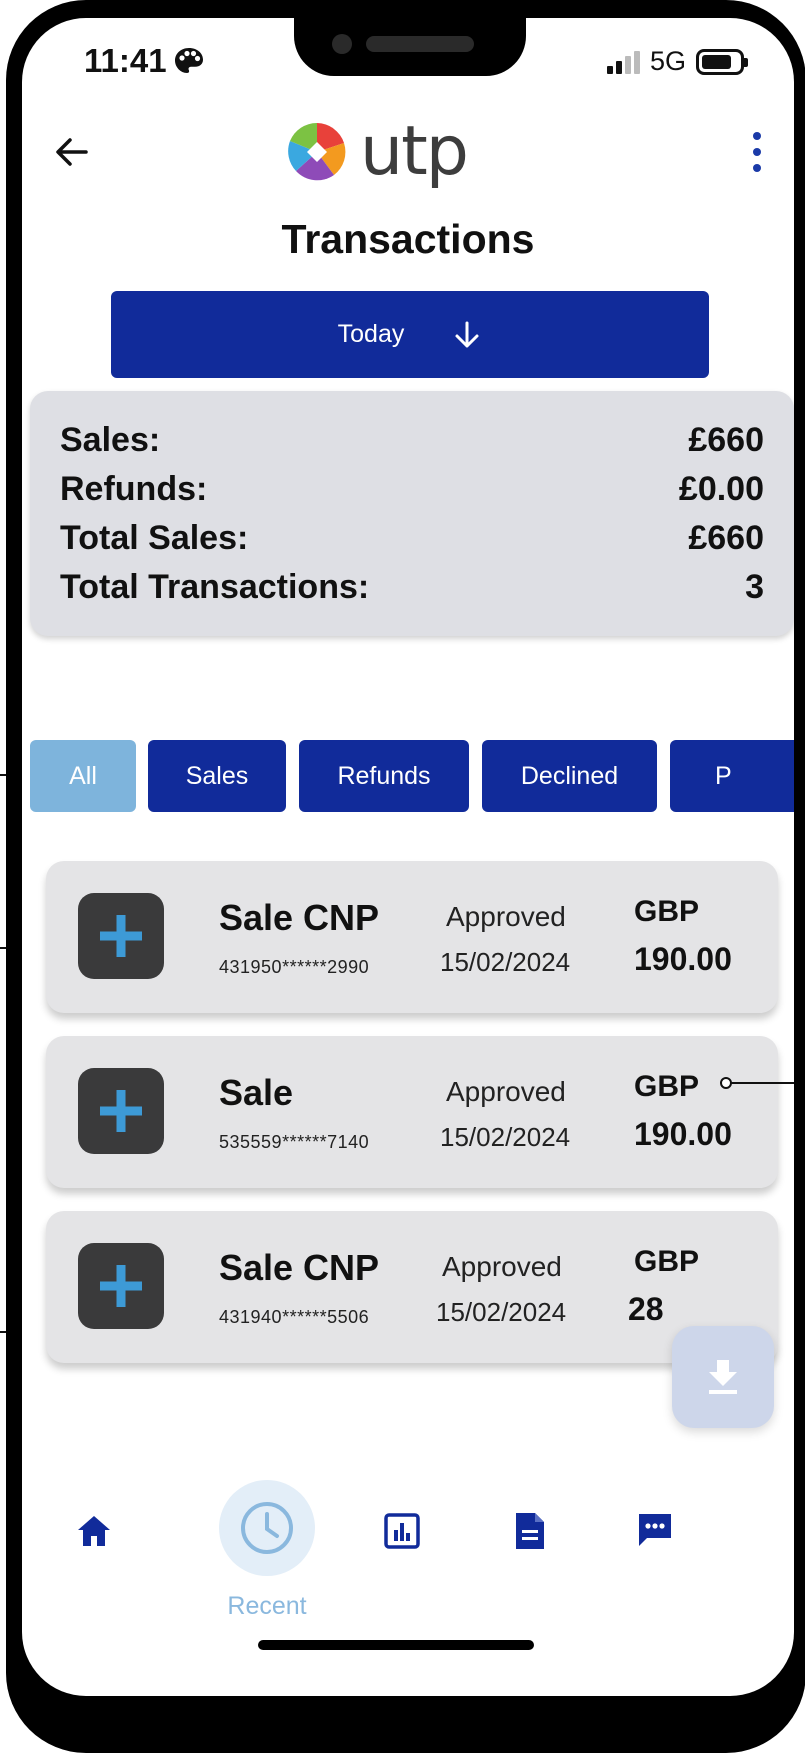 The width and height of the screenshot is (805, 1753). I want to click on camera-notch, so click(410, 47).